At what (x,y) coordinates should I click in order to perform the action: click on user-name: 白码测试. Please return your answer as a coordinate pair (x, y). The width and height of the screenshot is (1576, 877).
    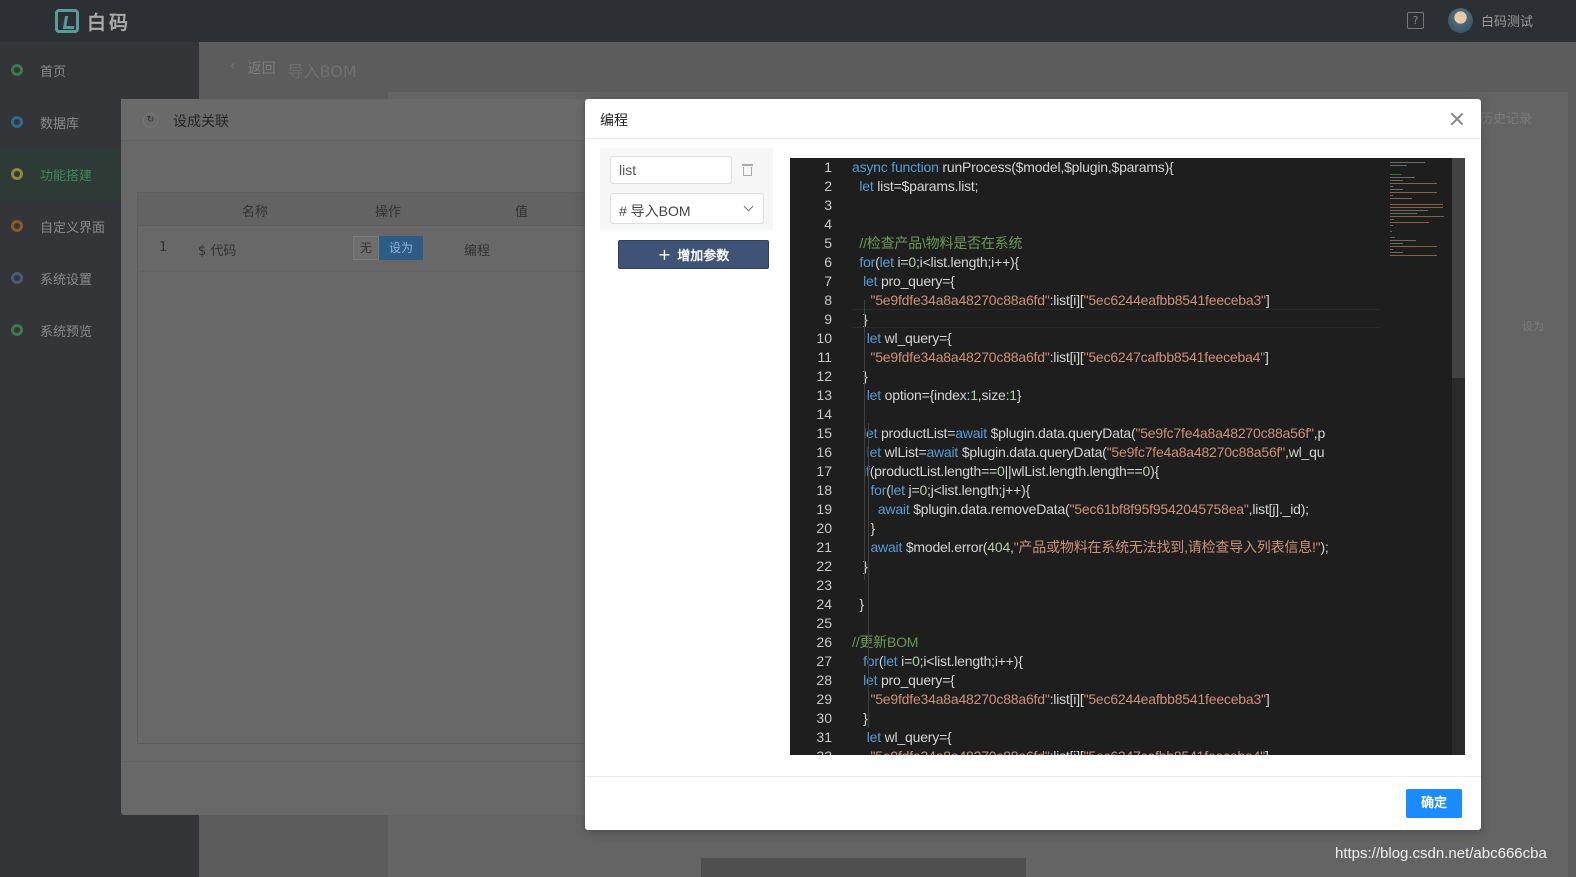
    Looking at the image, I should click on (1507, 22).